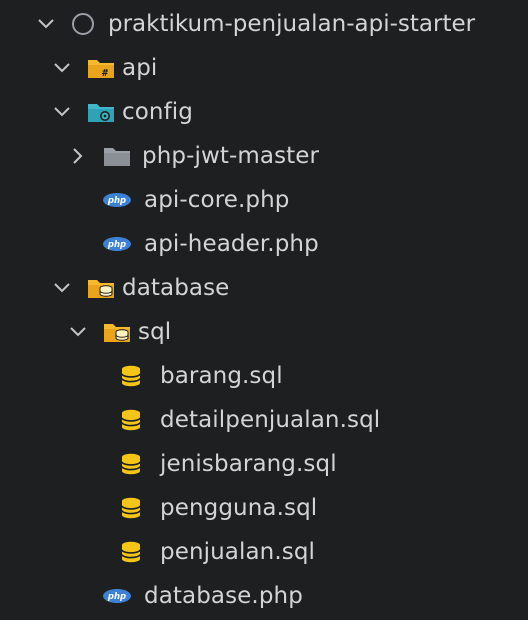 This screenshot has width=528, height=620. Describe the element at coordinates (117, 156) in the screenshot. I see `folder-icon` at that location.